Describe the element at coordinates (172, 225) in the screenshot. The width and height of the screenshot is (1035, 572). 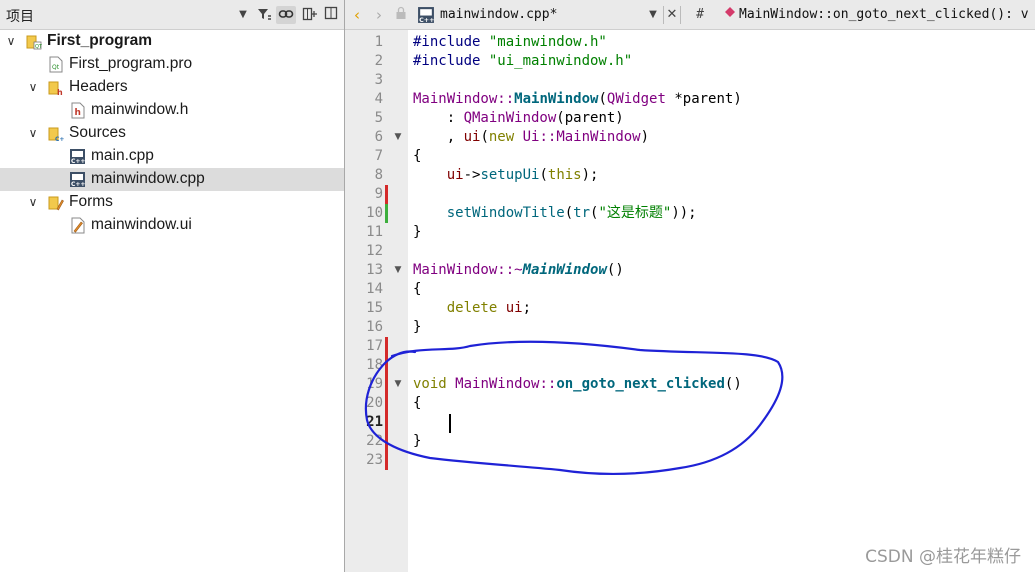
I see `tree-item-form-file: mainwindow.ui` at that location.